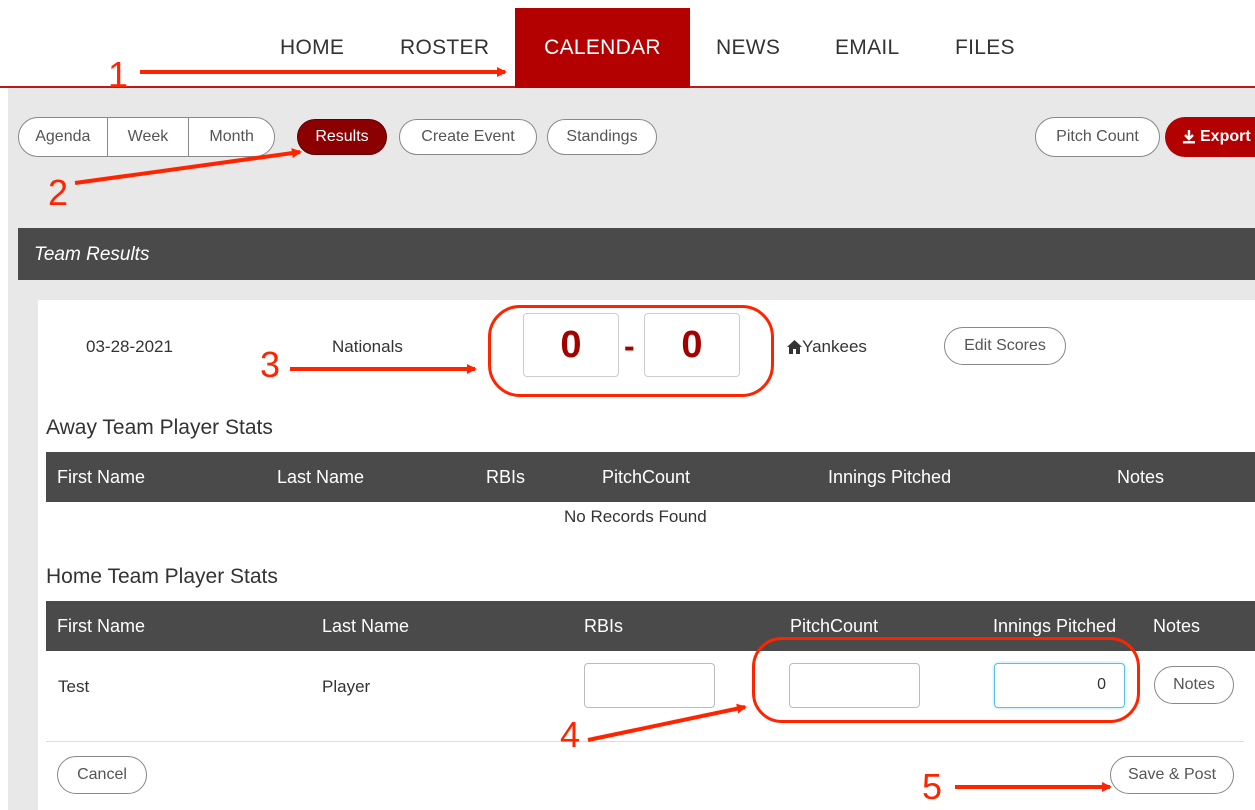 Image resolution: width=1255 pixels, height=810 pixels. Describe the element at coordinates (570, 734) in the screenshot. I see `callout-4: 4` at that location.